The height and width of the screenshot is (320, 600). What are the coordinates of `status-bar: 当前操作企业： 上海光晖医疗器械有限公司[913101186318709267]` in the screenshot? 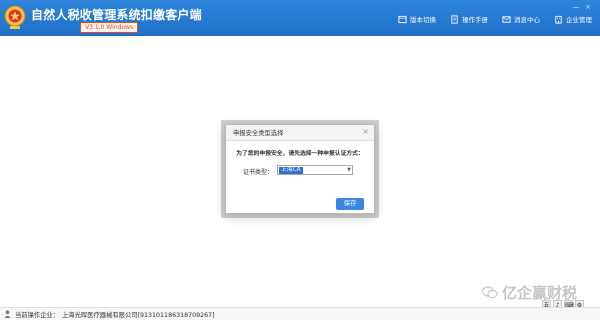 It's located at (300, 313).